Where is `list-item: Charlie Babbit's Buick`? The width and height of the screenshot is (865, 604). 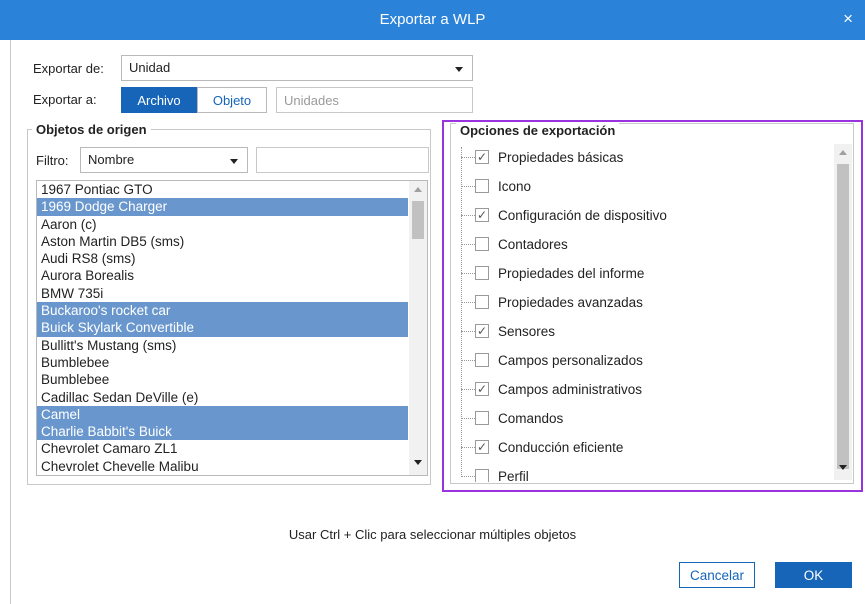
list-item: Charlie Babbit's Buick is located at coordinates (222, 432).